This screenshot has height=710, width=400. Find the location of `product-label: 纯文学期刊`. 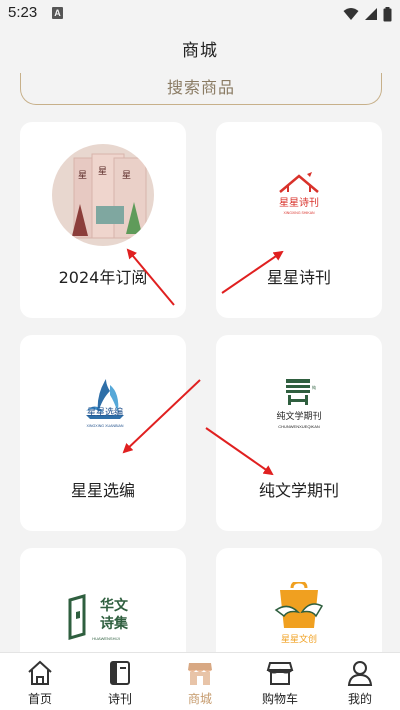

product-label: 纯文学期刊 is located at coordinates (298, 490).